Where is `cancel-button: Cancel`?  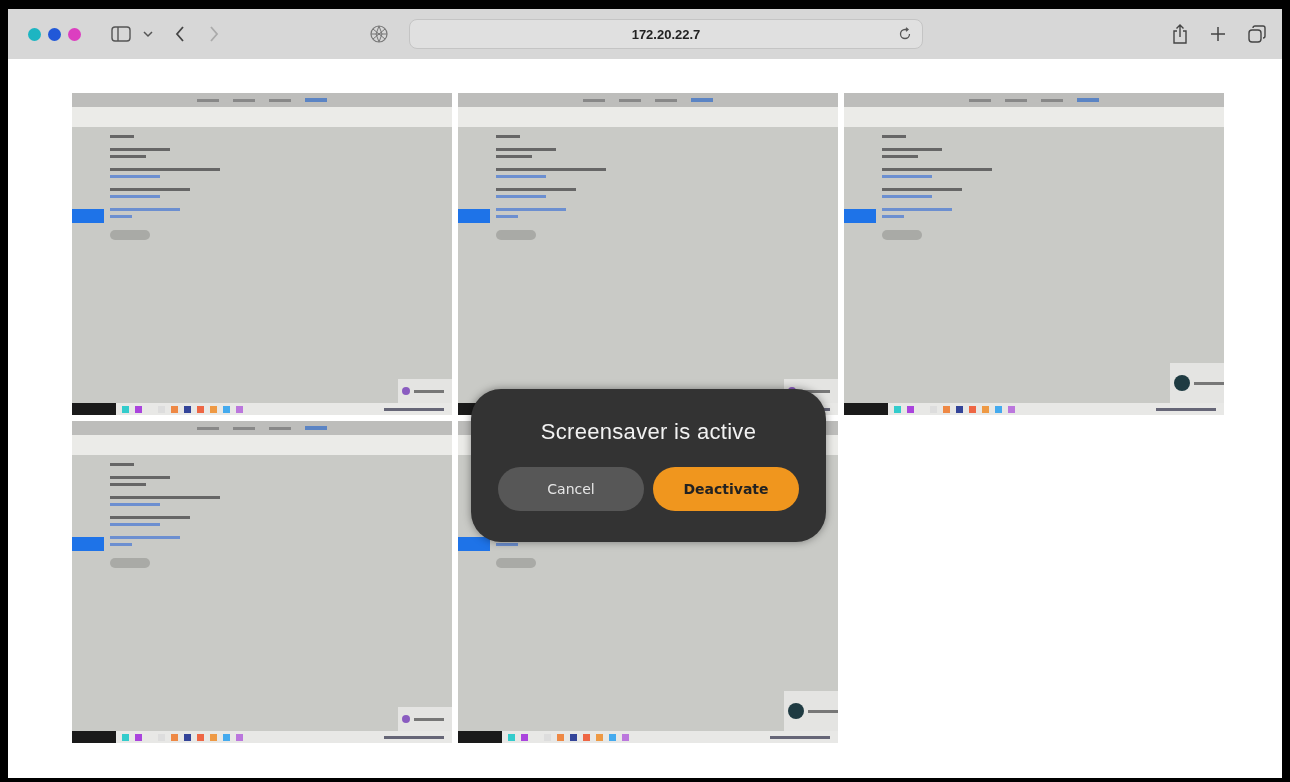 cancel-button: Cancel is located at coordinates (571, 489).